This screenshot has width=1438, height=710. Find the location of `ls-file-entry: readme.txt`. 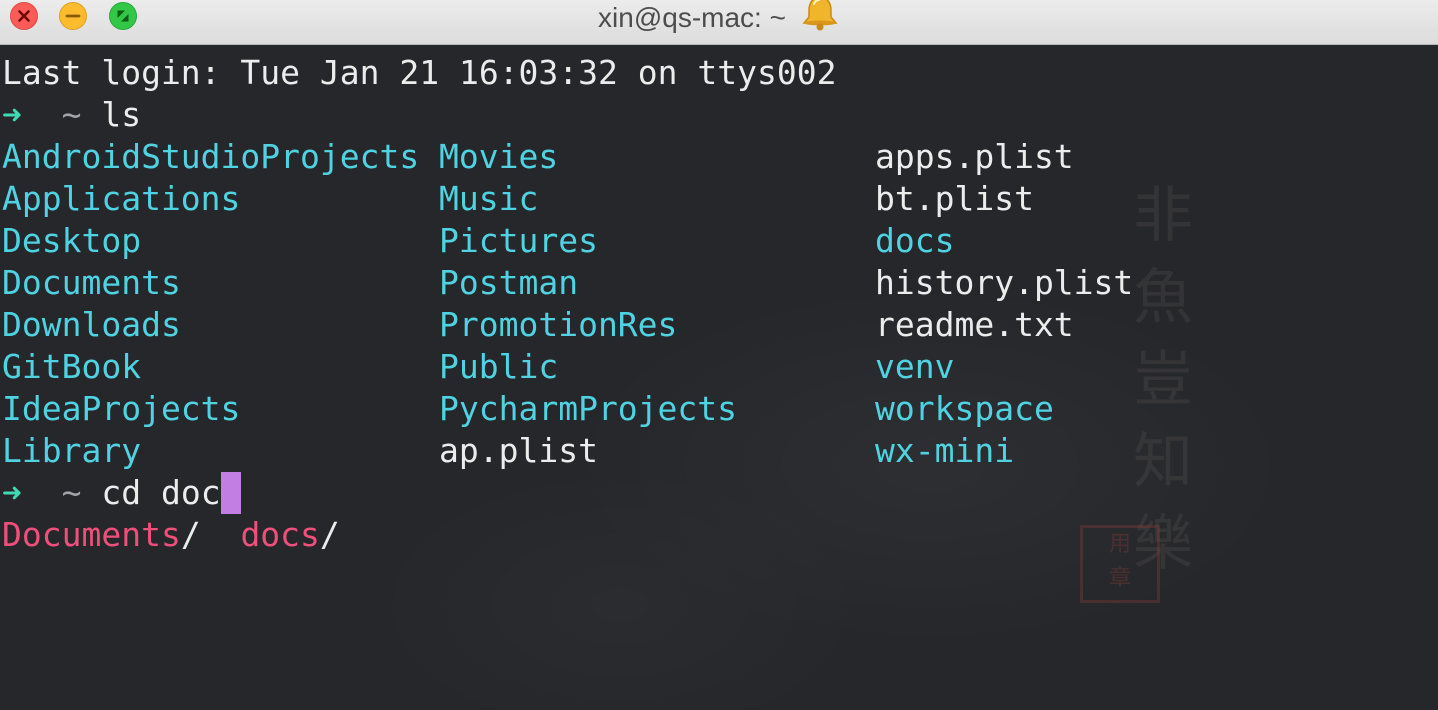

ls-file-entry: readme.txt is located at coordinates (974, 324).